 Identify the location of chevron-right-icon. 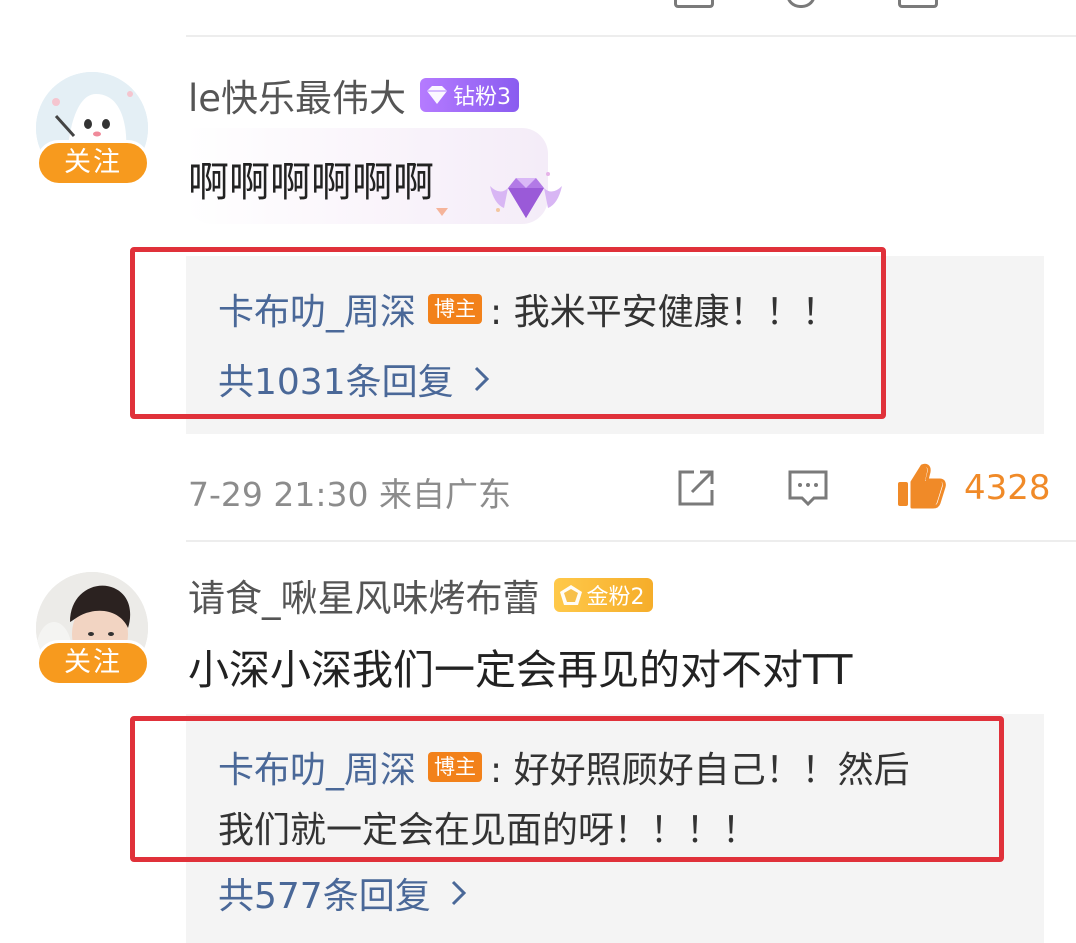
(458, 893).